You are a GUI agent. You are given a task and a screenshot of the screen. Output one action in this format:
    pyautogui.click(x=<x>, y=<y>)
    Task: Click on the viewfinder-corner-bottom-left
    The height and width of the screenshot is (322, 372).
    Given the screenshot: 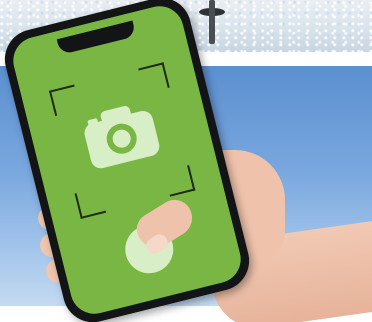 What is the action you would take?
    pyautogui.click(x=90, y=203)
    